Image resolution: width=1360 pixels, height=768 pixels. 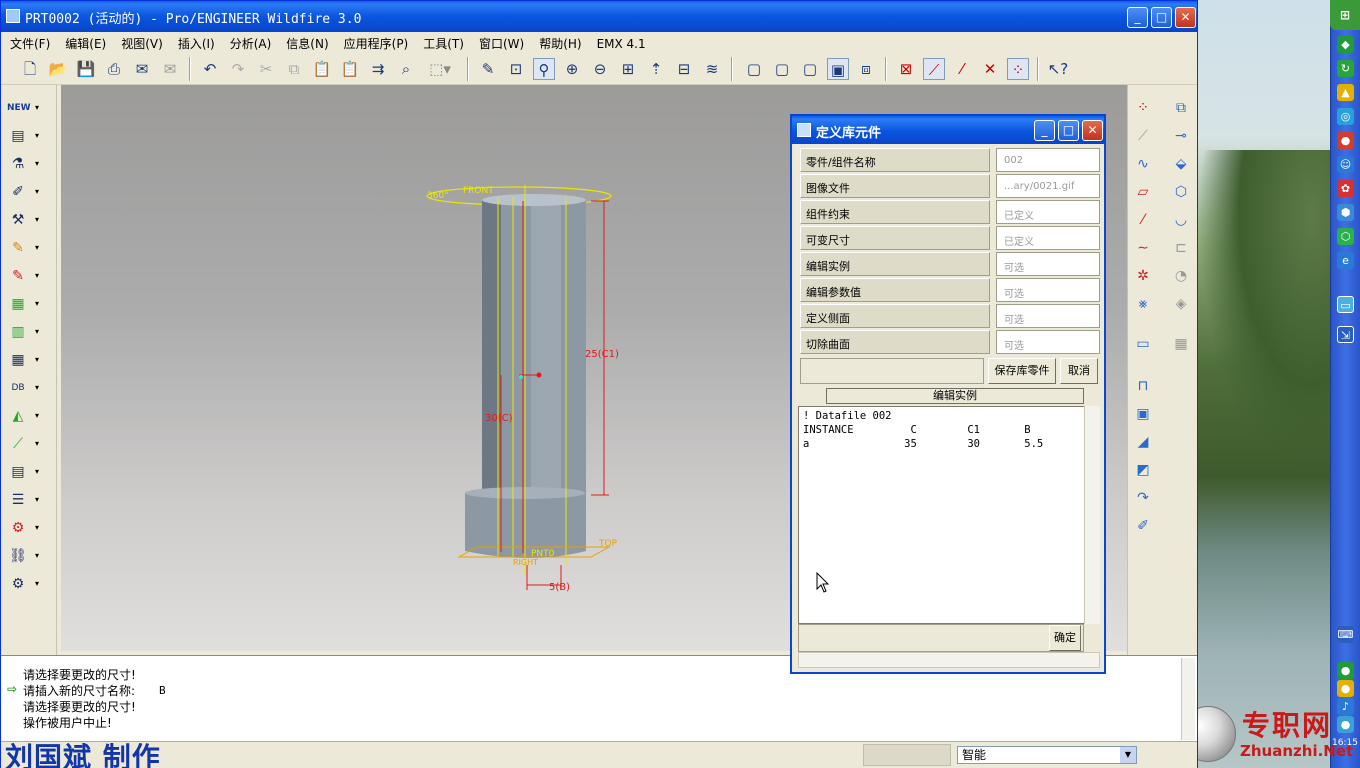 I want to click on row-constraints-label: 组件约束, so click(x=895, y=212).